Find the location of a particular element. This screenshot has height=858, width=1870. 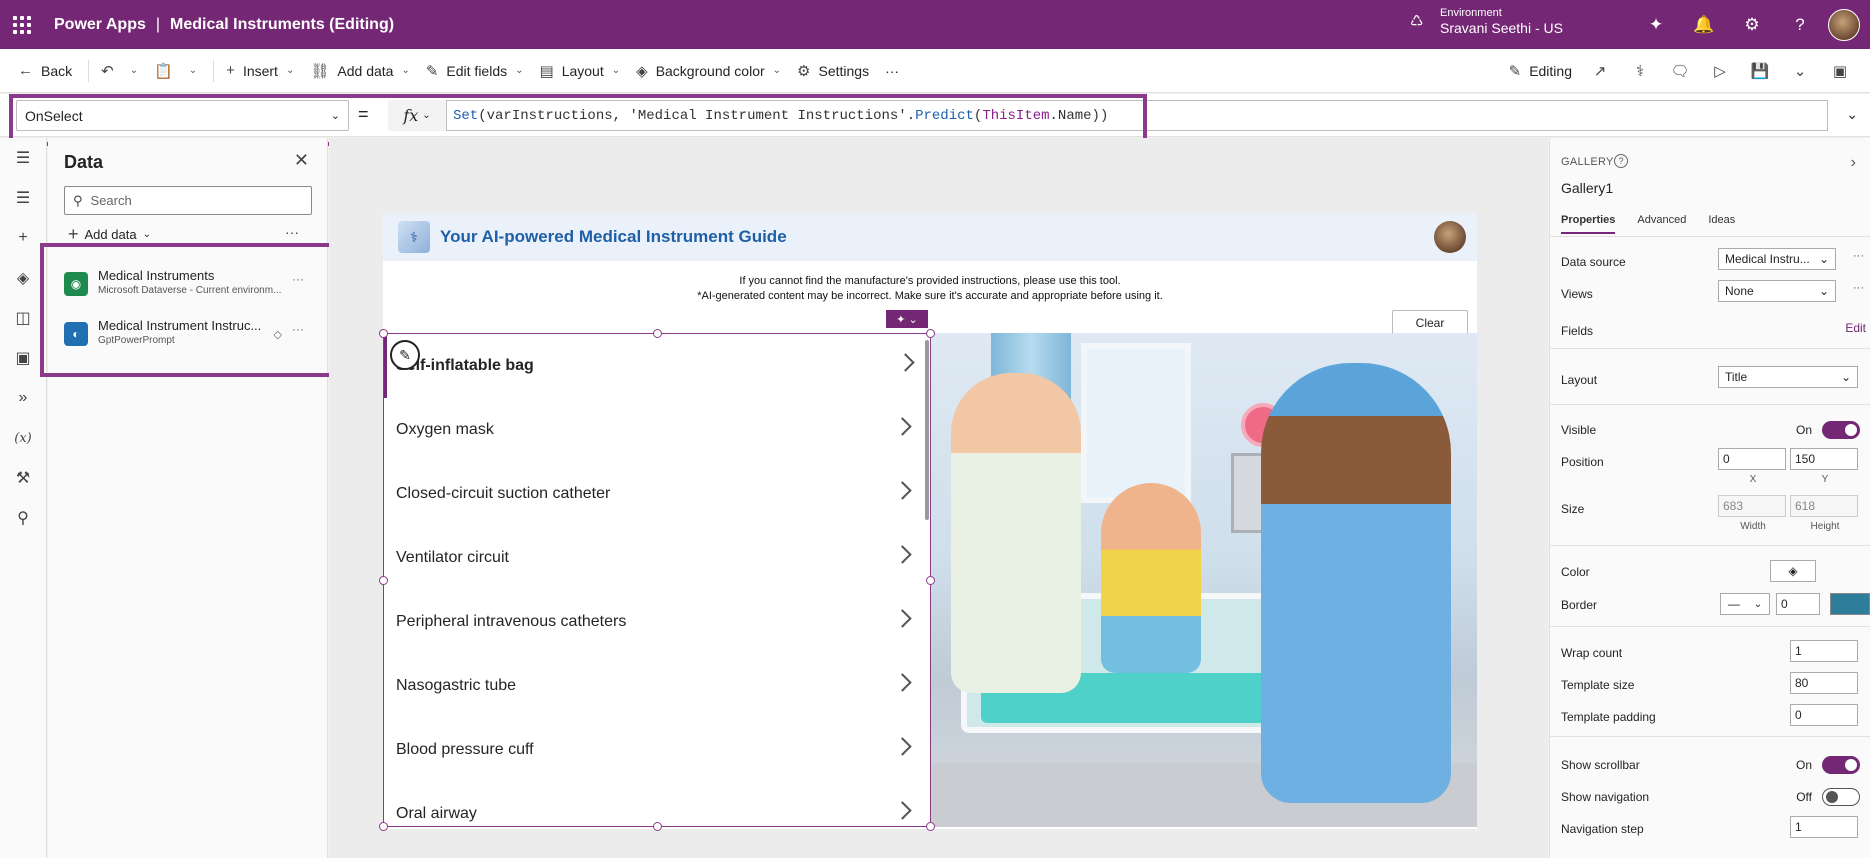

expand-formula-icon: ⌄ is located at coordinates (1852, 114).